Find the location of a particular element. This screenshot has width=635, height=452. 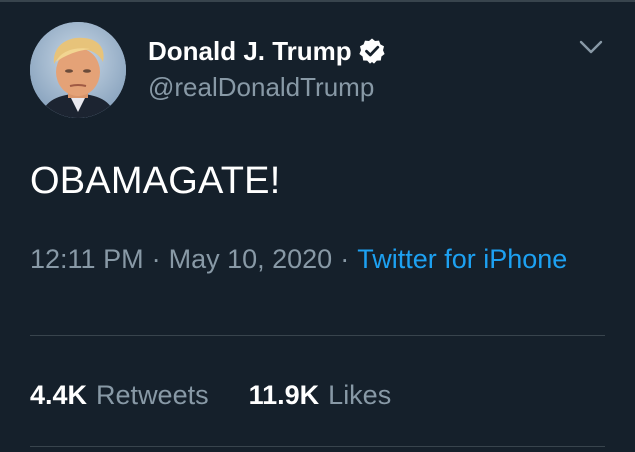

likes-stat: 11.9K Likes is located at coordinates (320, 395).